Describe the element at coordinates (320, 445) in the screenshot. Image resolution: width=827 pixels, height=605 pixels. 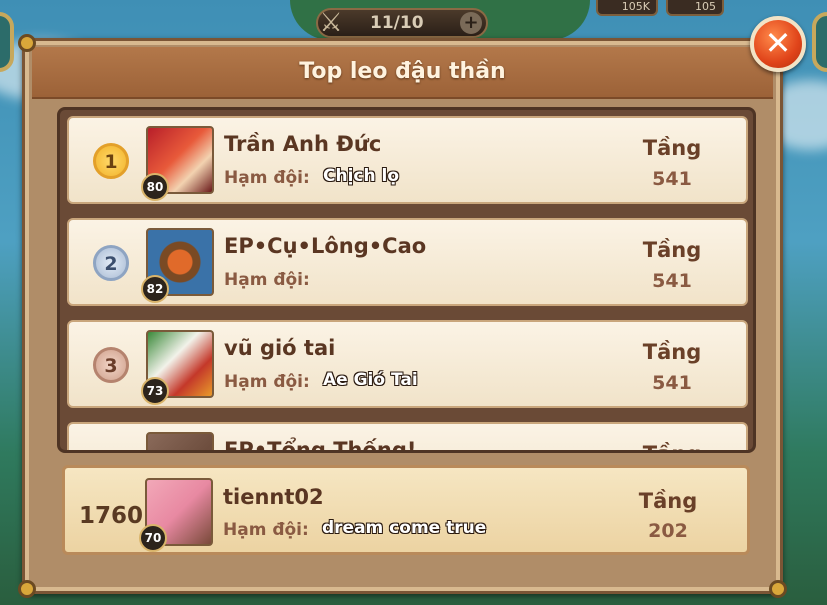
I see `player-name: EP•Tổng Thống!` at that location.